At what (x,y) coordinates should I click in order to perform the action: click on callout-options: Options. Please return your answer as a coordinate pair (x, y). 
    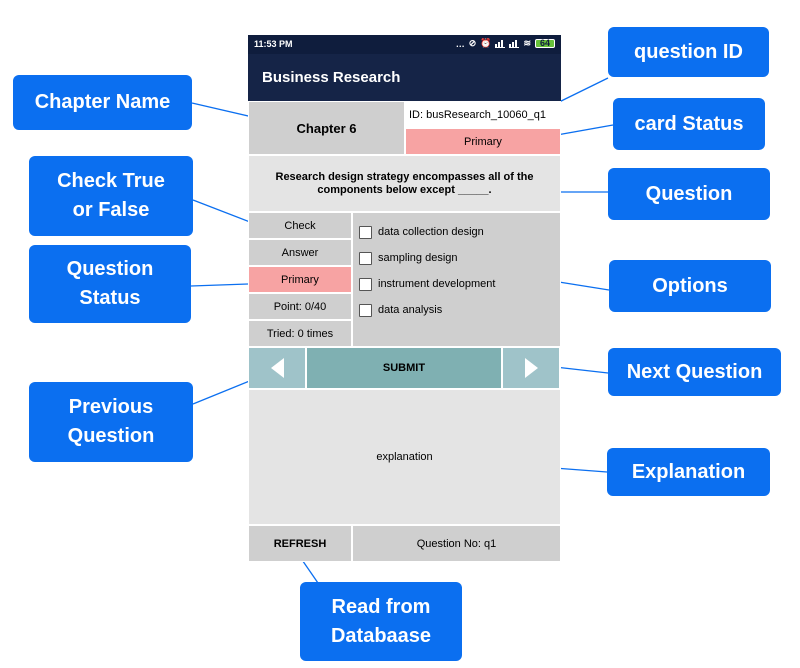
    Looking at the image, I should click on (690, 286).